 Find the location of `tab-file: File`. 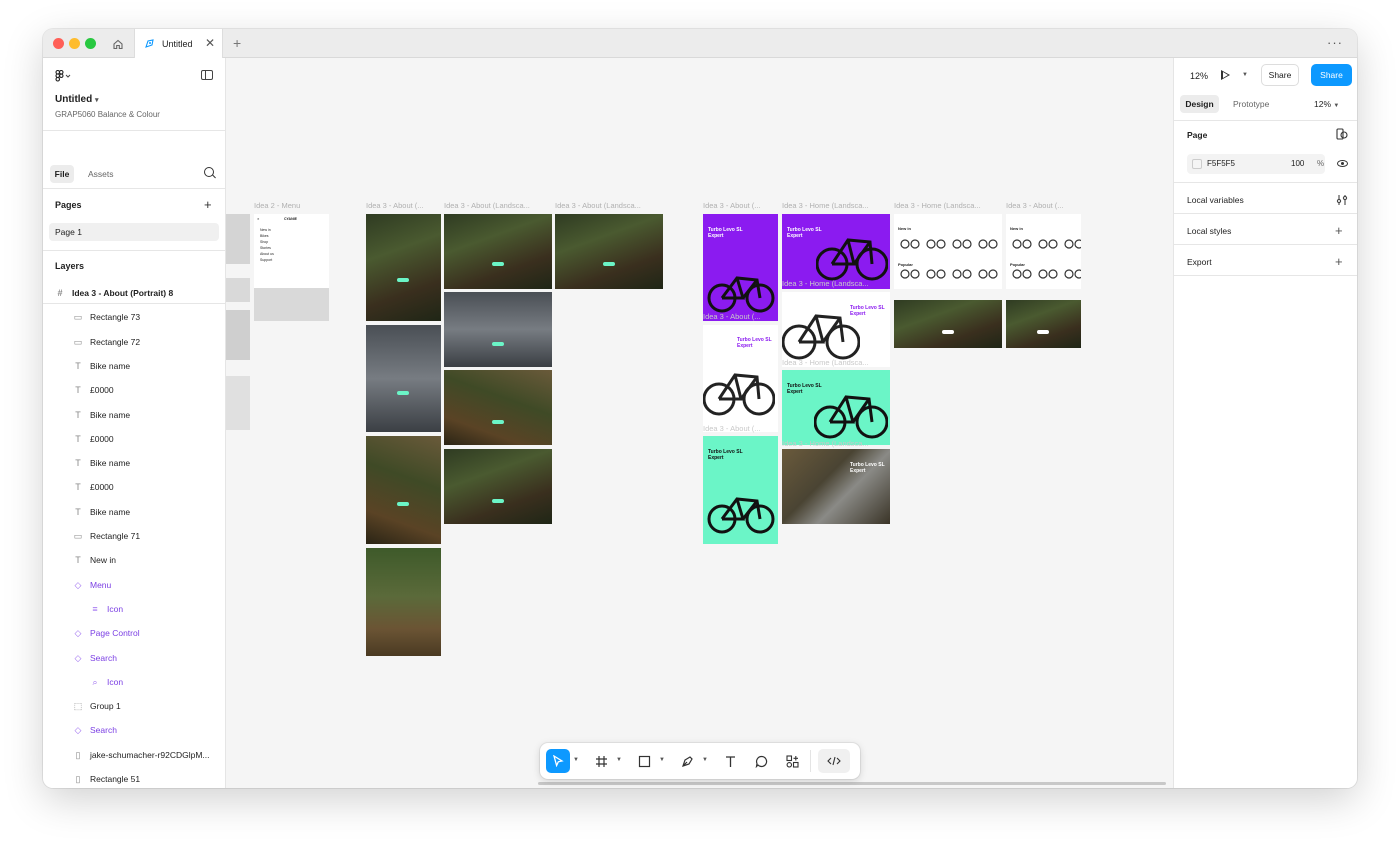

tab-file: File is located at coordinates (62, 174).